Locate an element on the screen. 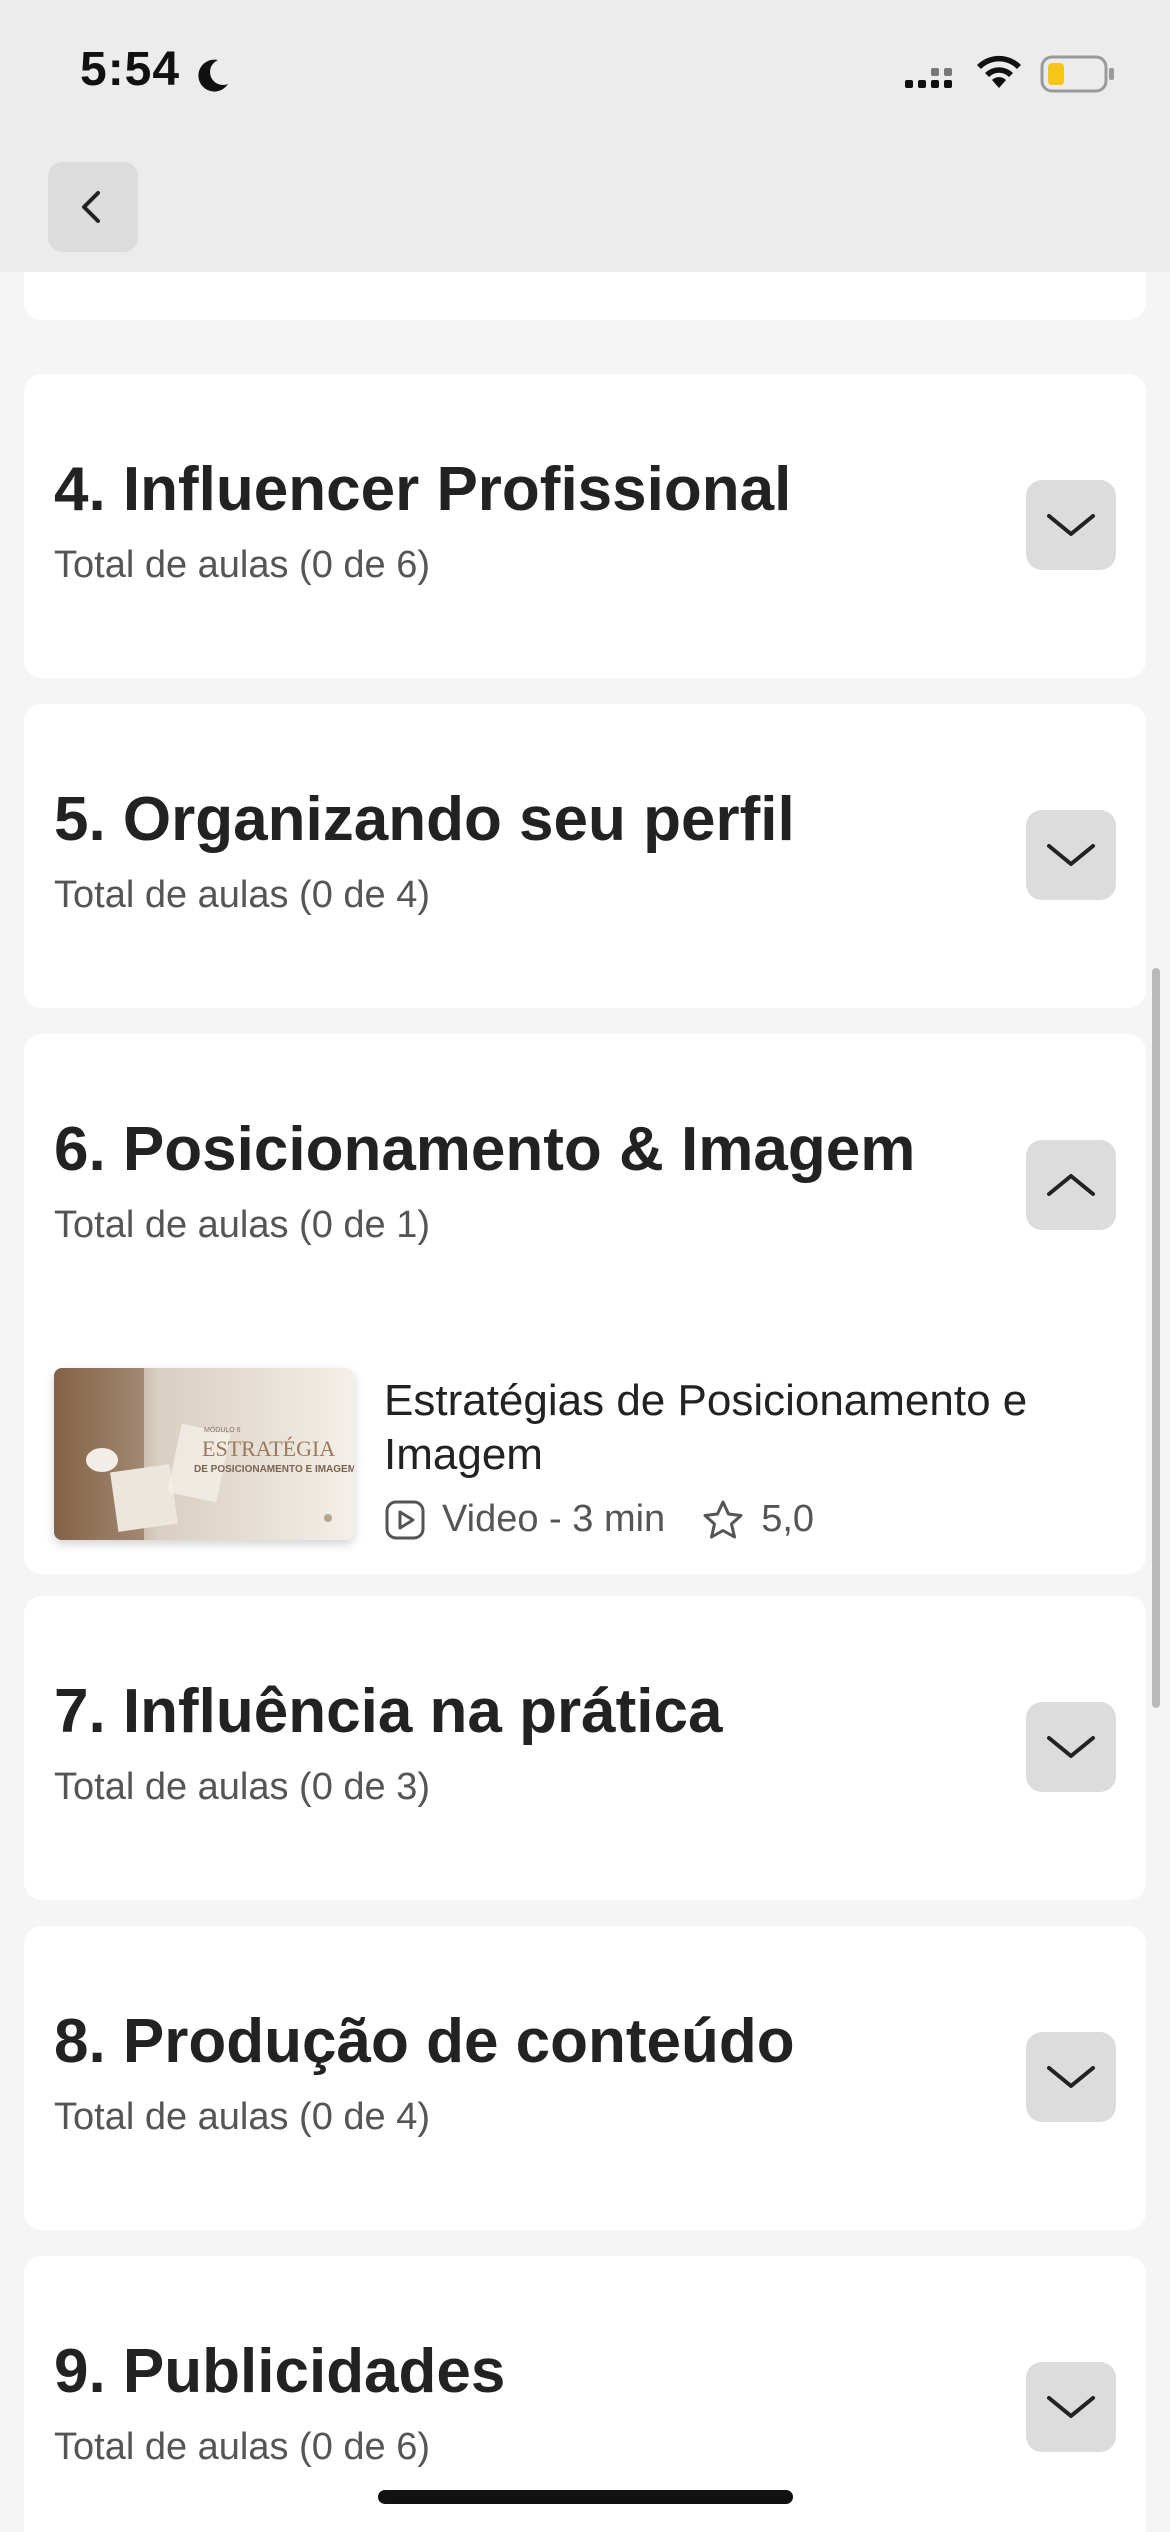 The height and width of the screenshot is (2532, 1170). wifi-icon is located at coordinates (999, 71).